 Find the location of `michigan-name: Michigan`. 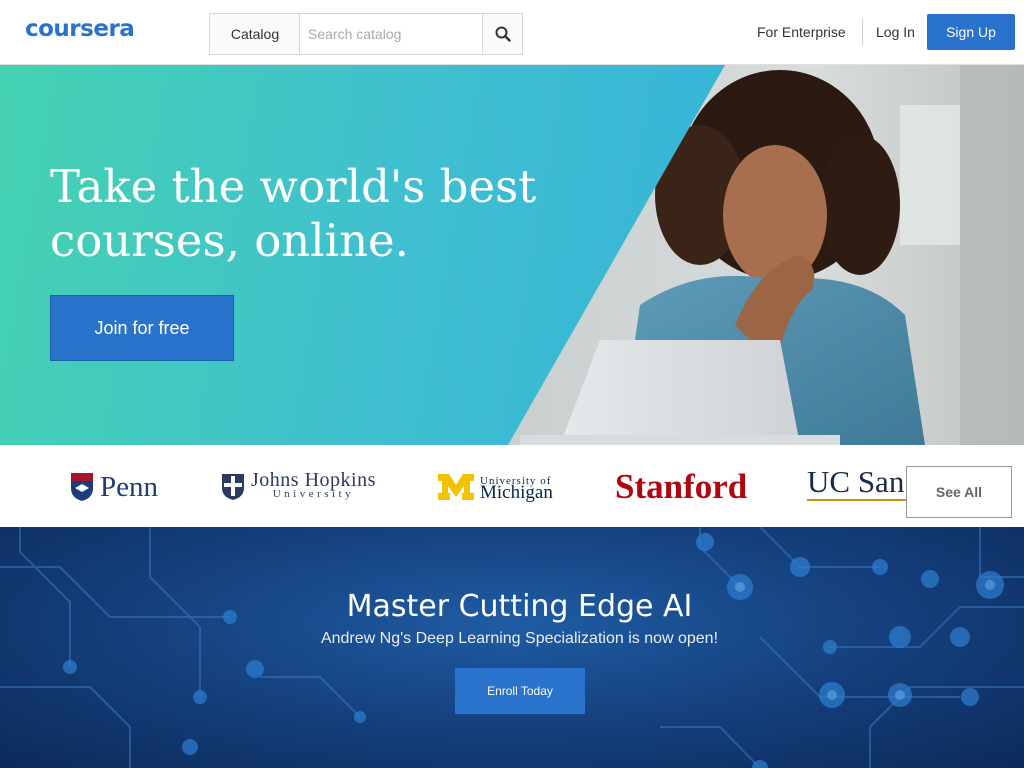

michigan-name: Michigan is located at coordinates (516, 492).